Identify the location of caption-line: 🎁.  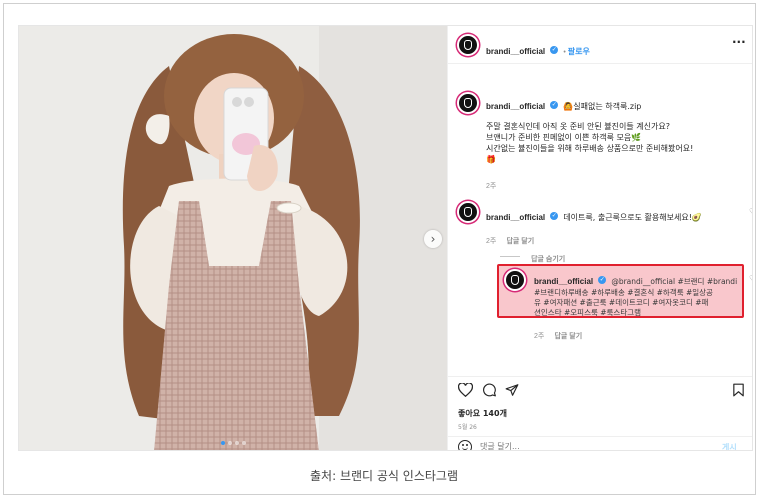
(491, 159).